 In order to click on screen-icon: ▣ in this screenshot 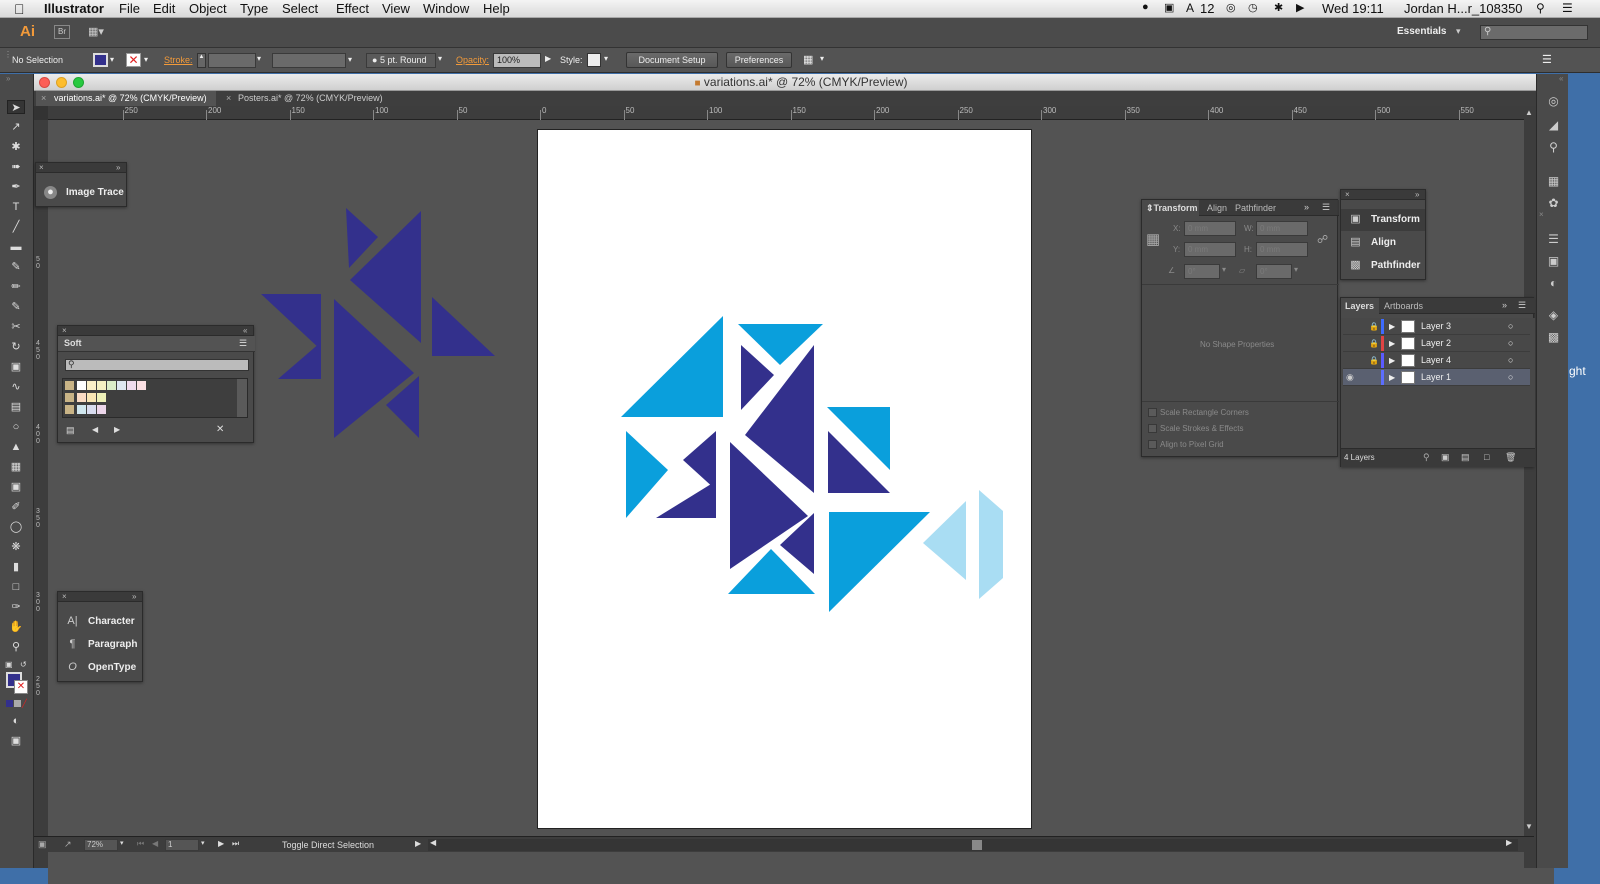, I will do `click(1169, 7)`.